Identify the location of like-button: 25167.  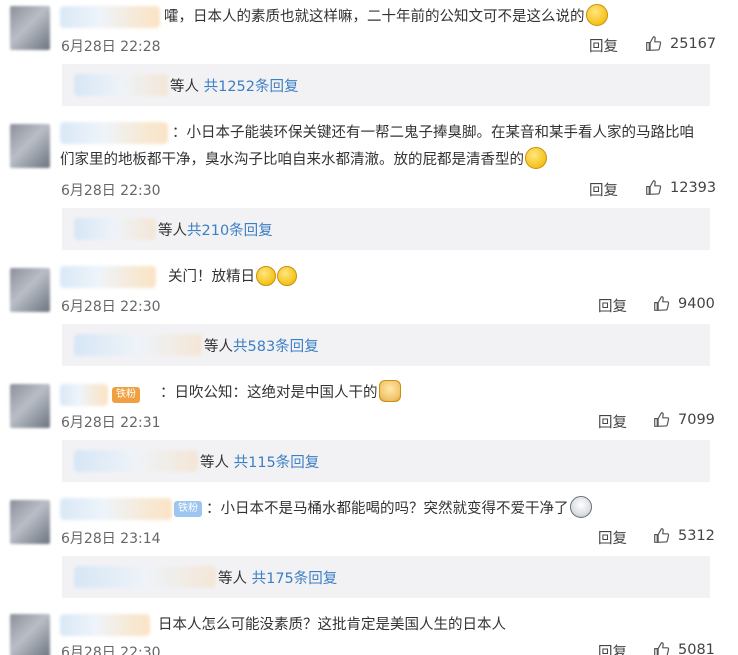
(680, 43).